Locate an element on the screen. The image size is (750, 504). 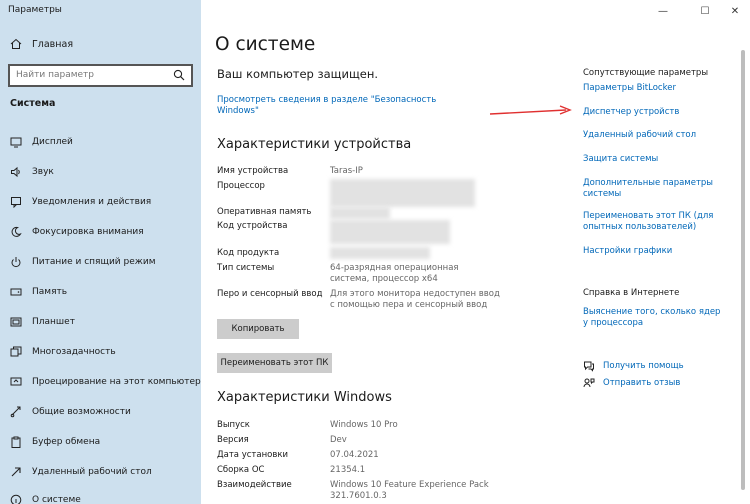
sidebar-item-label: Фокусировка внимания is located at coordinates (88, 232).